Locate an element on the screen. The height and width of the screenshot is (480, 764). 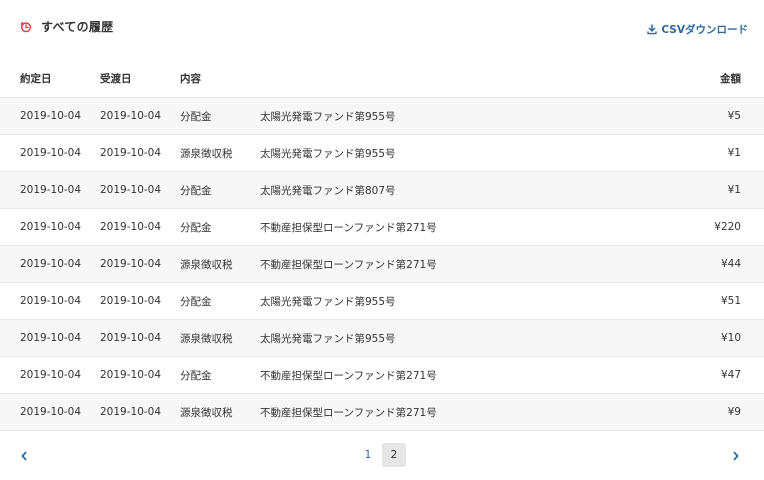
page-numbers: 1 2 is located at coordinates (381, 455).